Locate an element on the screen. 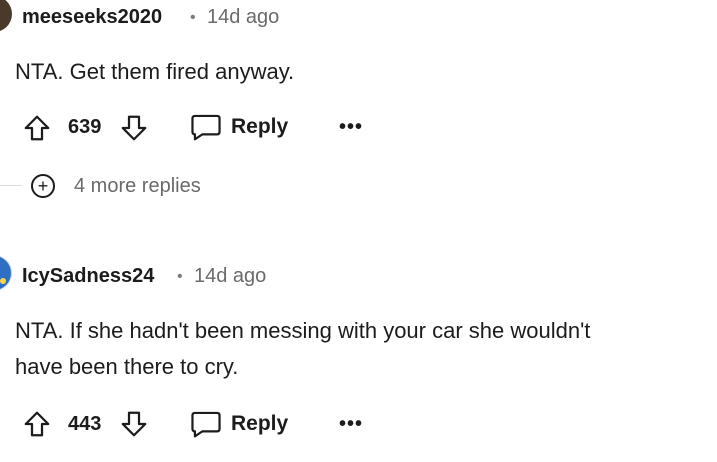  comment-body: NTA. Get them fired anyway. is located at coordinates (154, 72).